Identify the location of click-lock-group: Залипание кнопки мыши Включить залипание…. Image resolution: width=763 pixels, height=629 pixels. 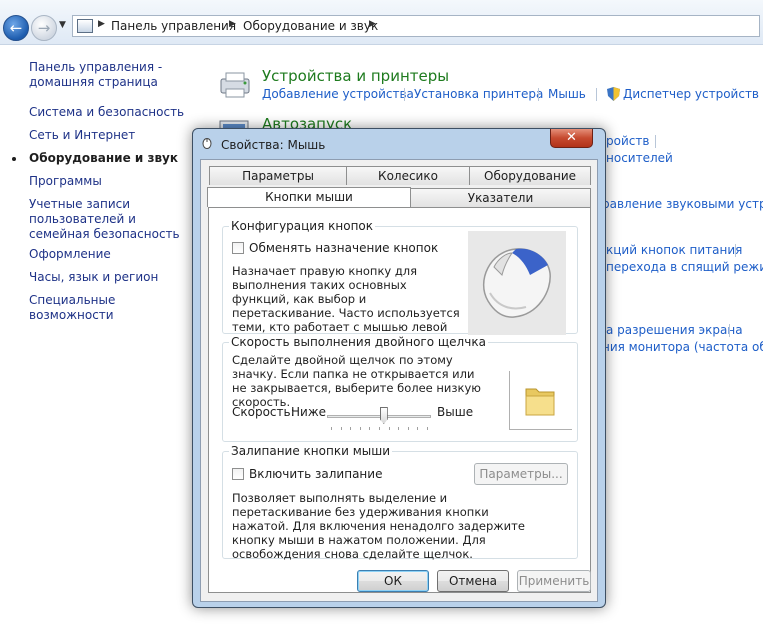
(400, 502).